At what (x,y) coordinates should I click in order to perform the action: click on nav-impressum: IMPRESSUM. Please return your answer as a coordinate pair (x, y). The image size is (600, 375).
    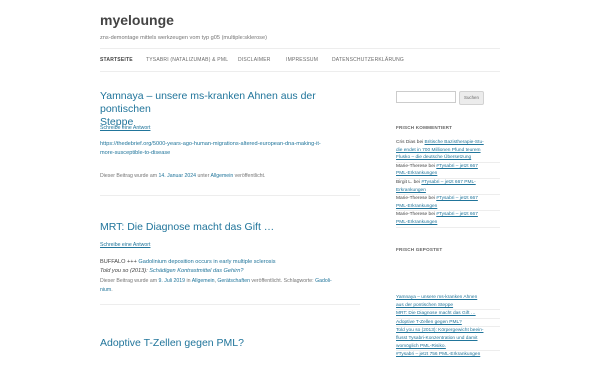
    Looking at the image, I should click on (302, 60).